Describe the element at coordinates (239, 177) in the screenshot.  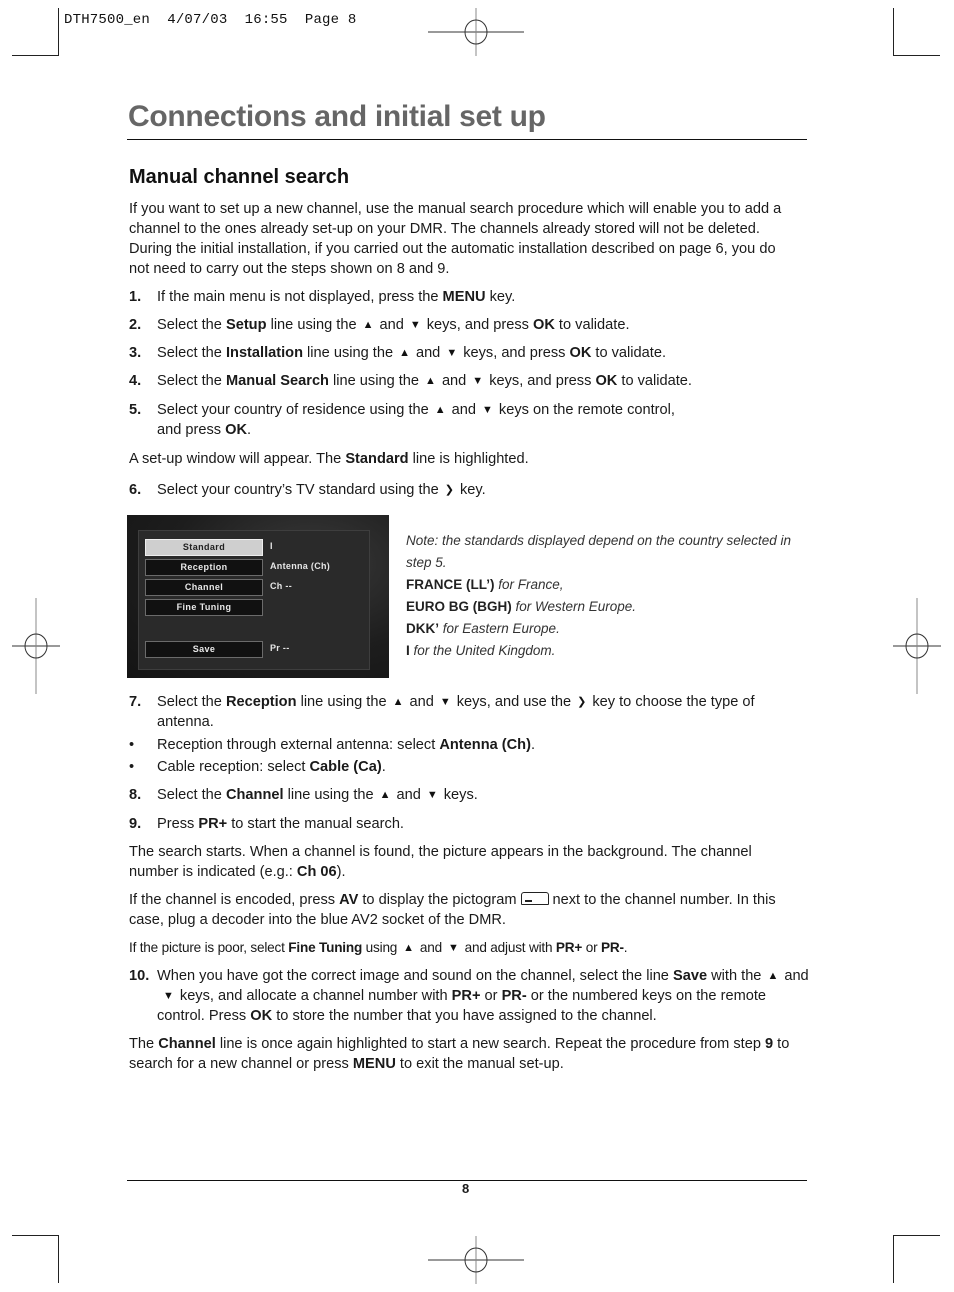
I see `section-heading: Manual channel search` at that location.